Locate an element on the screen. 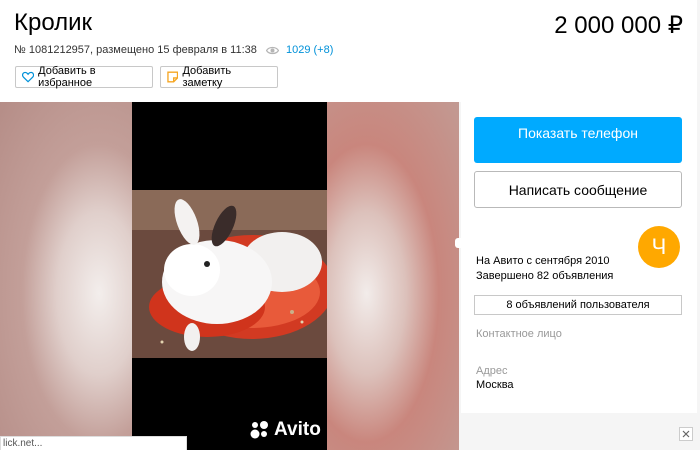  seller-since: На Авито с сентября 2010 is located at coordinates (543, 261).